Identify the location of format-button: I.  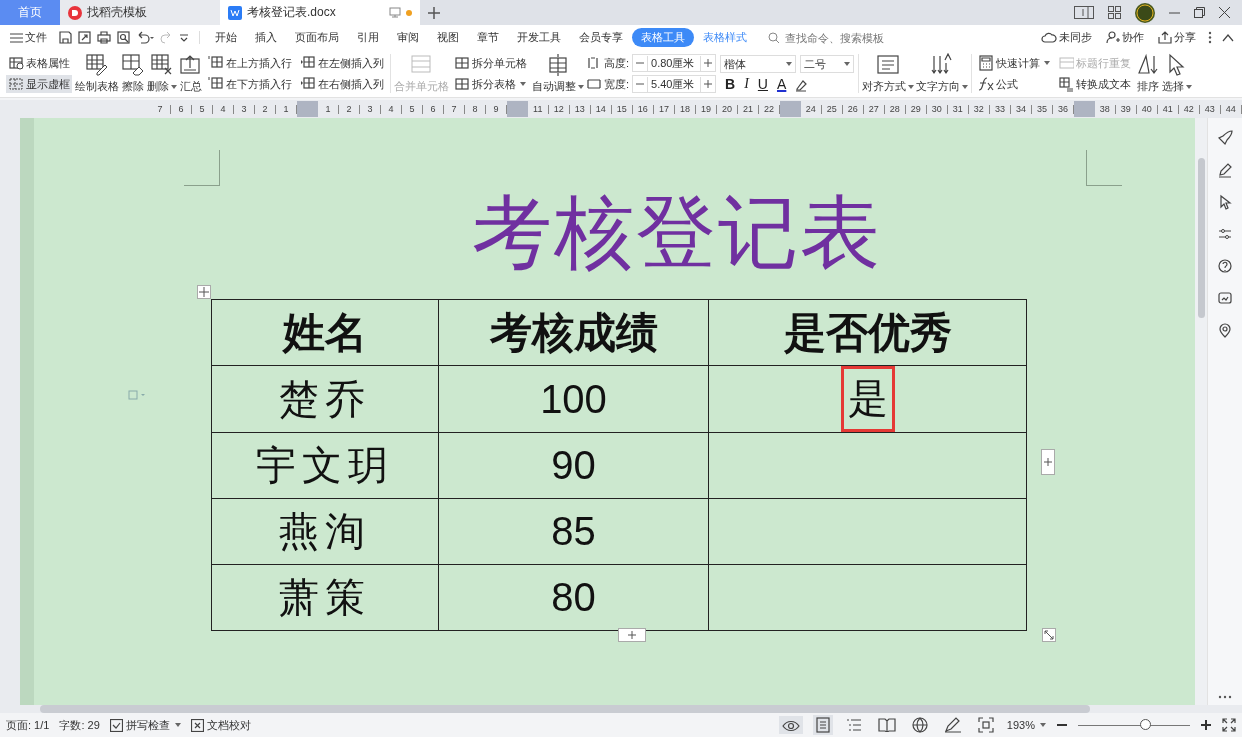
(746, 84).